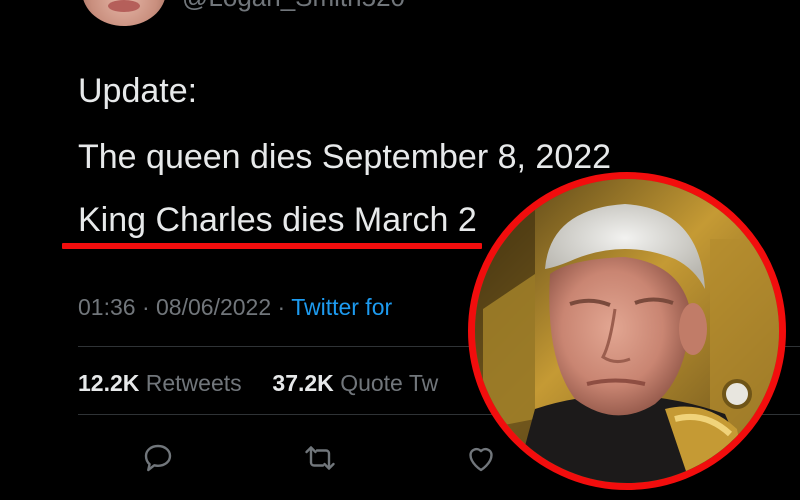  I want to click on retweets-count: 12.2K, so click(109, 383).